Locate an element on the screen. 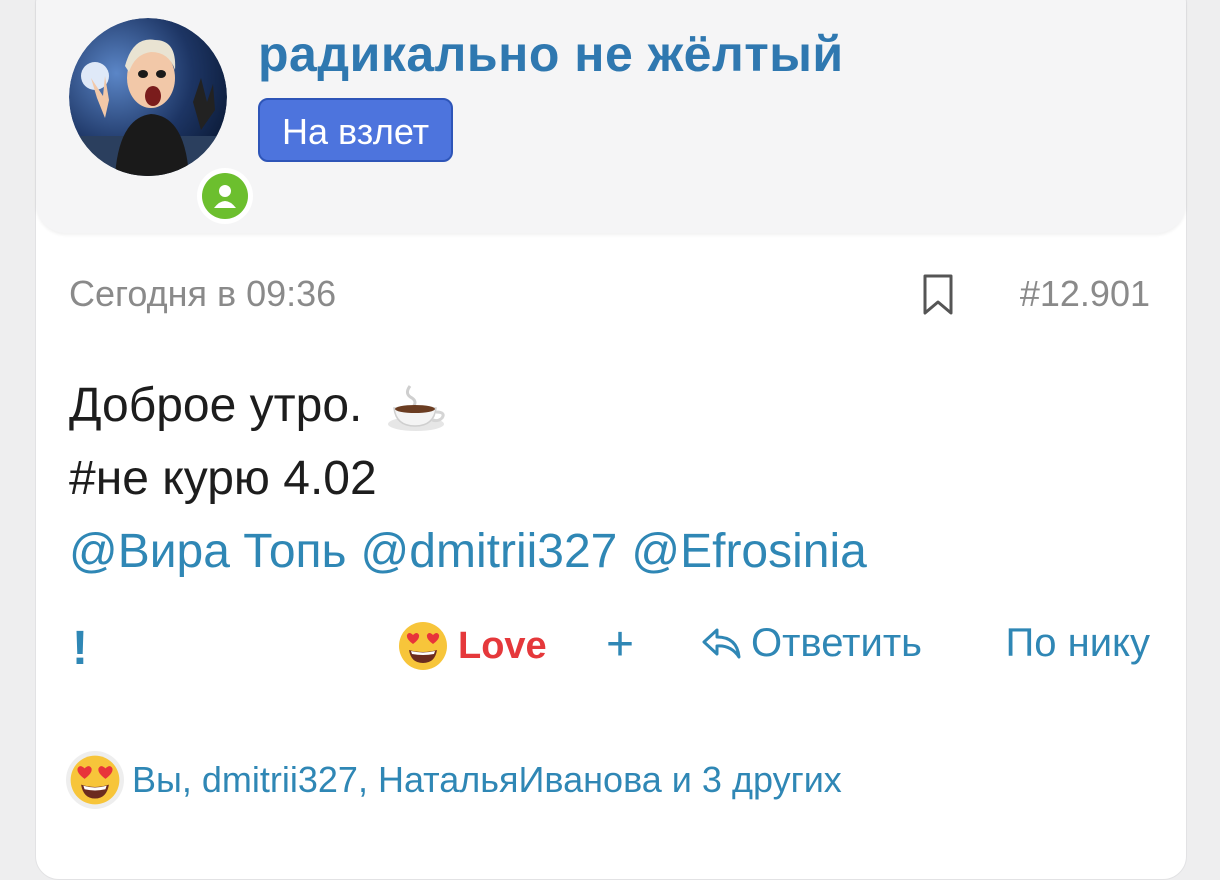 This screenshot has height=880, width=1220. coffee-cup-icon is located at coordinates (416, 408).